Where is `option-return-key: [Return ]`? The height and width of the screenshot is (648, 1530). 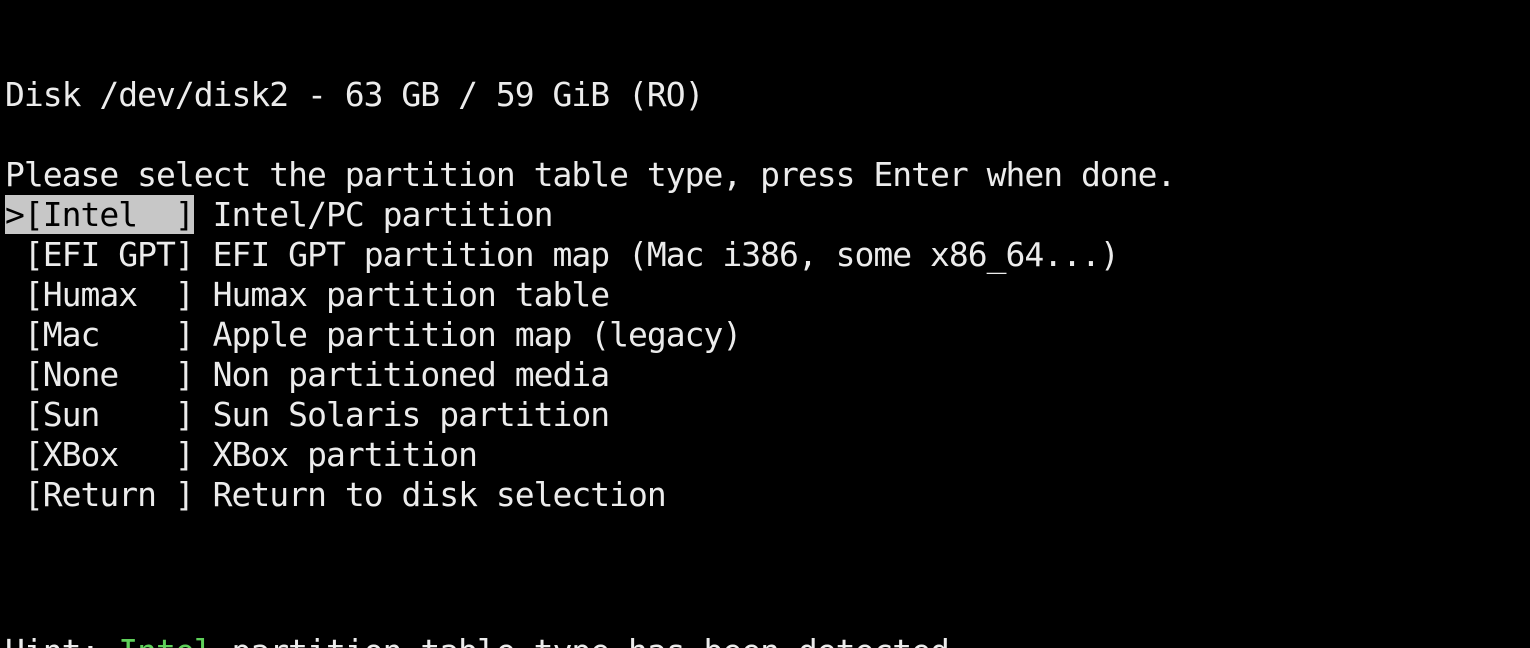
option-return-key: [Return ] is located at coordinates (109, 494).